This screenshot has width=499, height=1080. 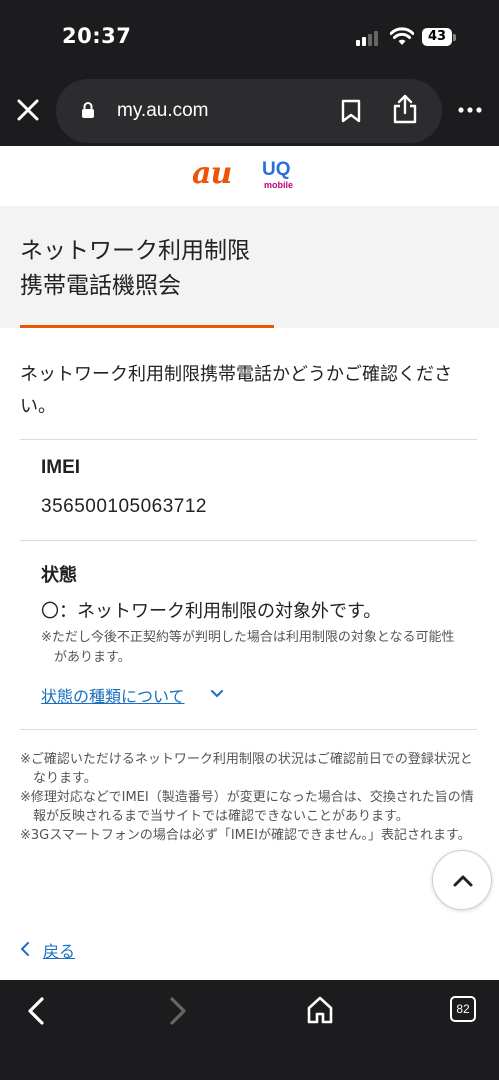 I want to click on battery-nub, so click(x=454, y=37).